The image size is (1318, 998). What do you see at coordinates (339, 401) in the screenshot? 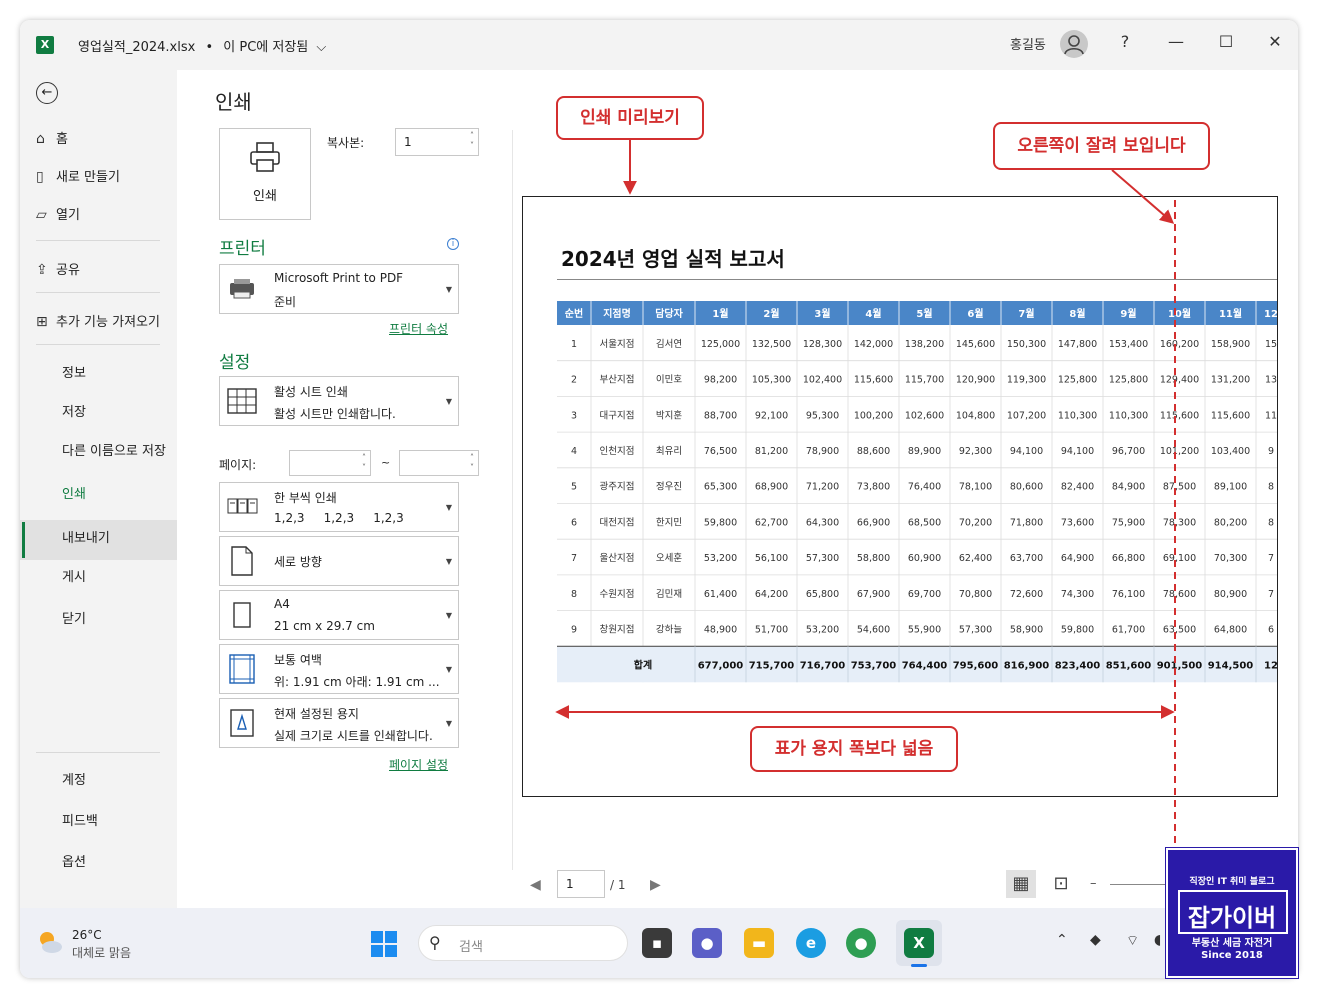
I see `print-what-dropdown: 활성 시트 인쇄 활성 시트만 인쇄합니다. ▼` at bounding box center [339, 401].